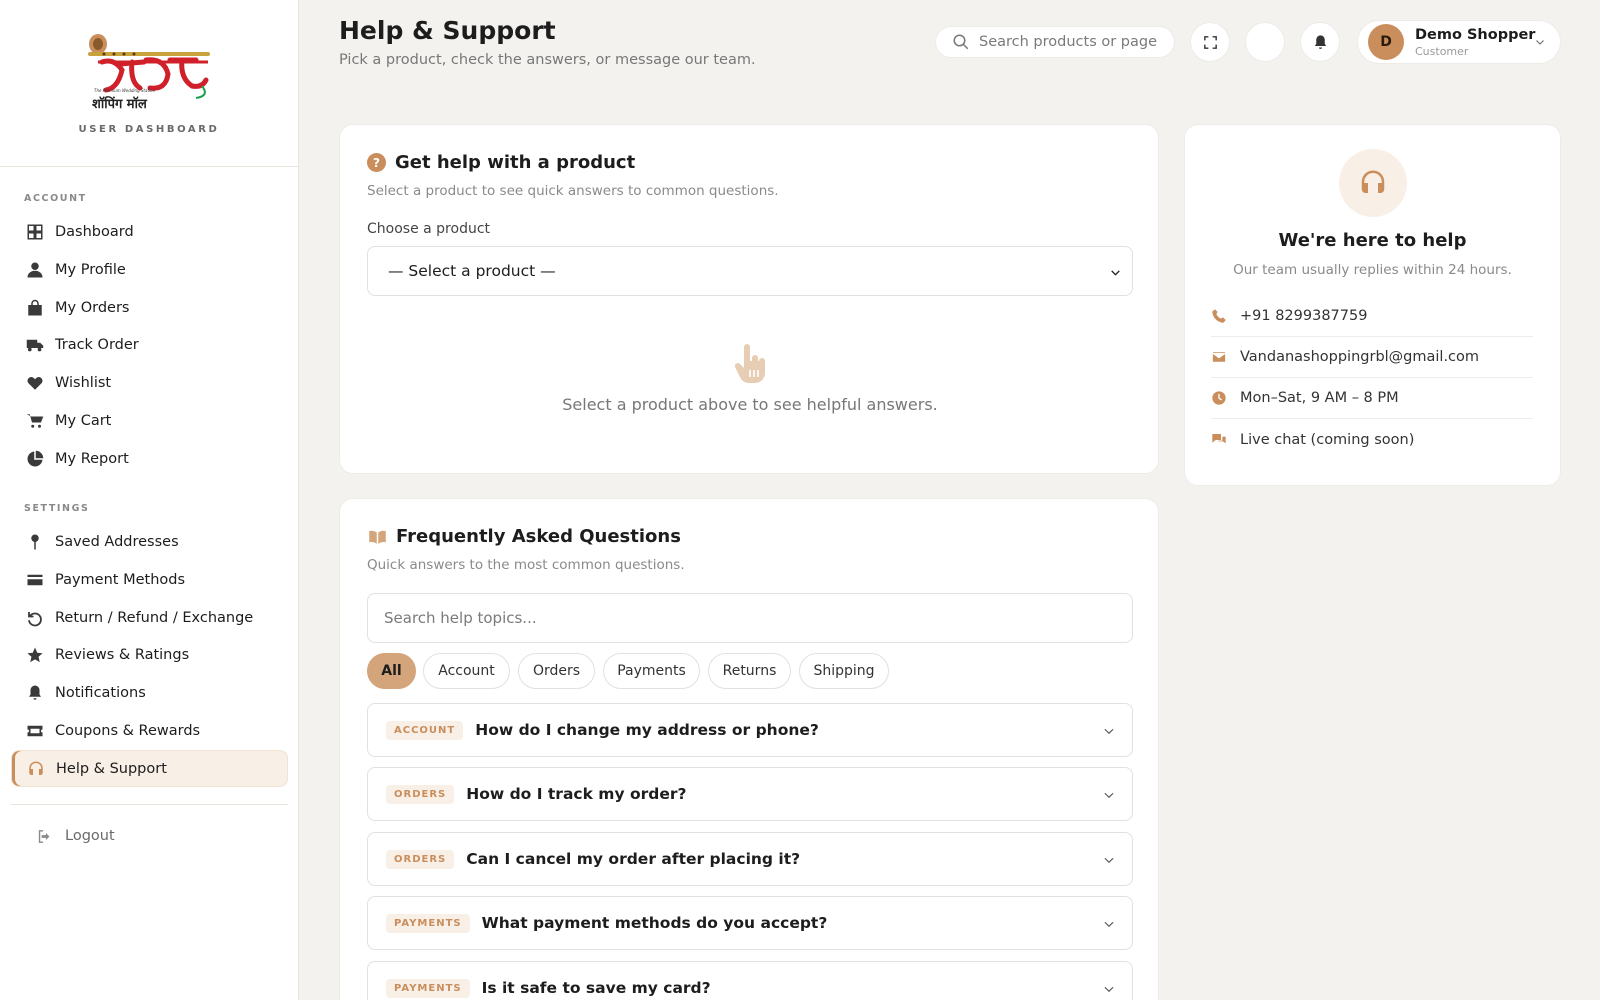 This screenshot has width=1600, height=1000. What do you see at coordinates (1459, 42) in the screenshot?
I see `user-menu: D Demo Shopper Customer` at bounding box center [1459, 42].